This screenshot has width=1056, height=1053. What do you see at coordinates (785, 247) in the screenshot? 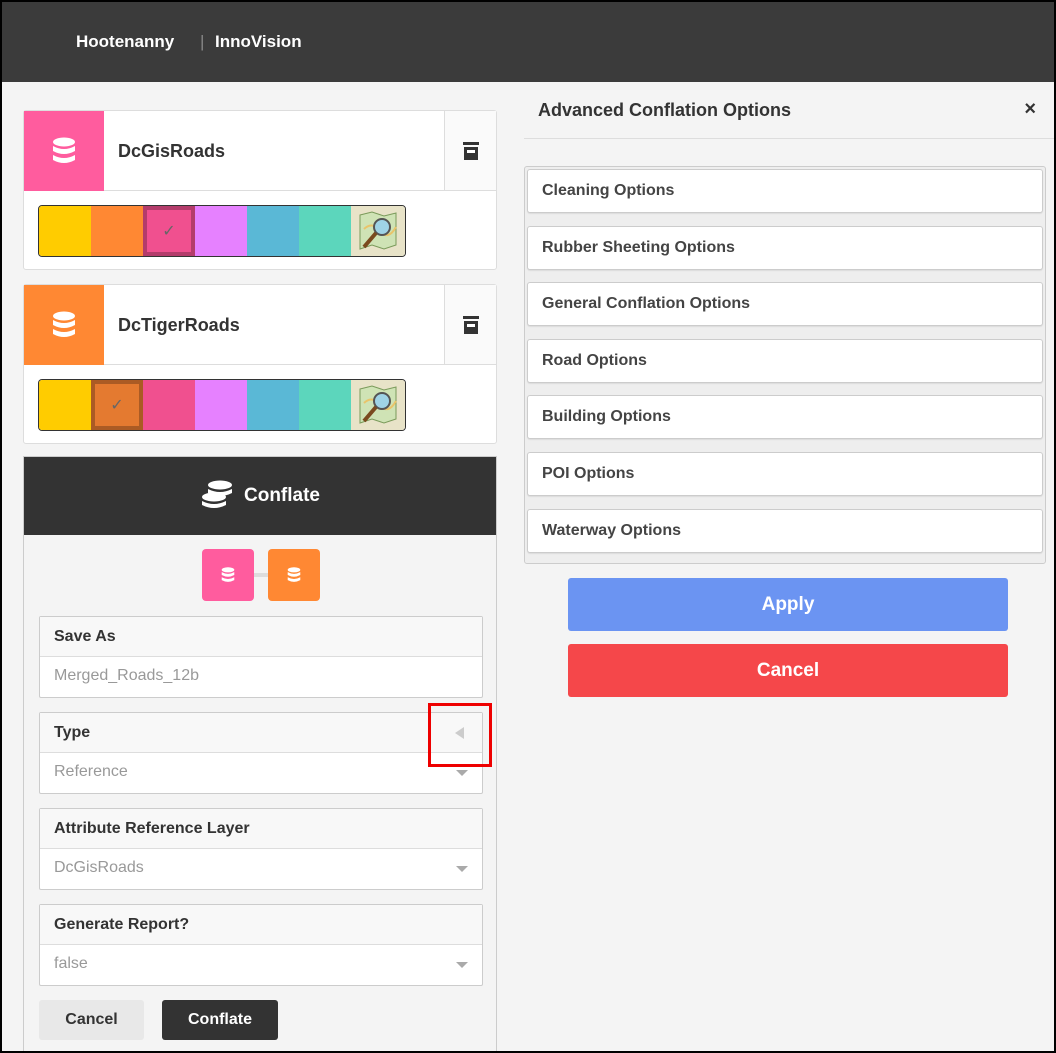
I see `option-rubber-sheeting: Rubber Sheeting Options` at bounding box center [785, 247].